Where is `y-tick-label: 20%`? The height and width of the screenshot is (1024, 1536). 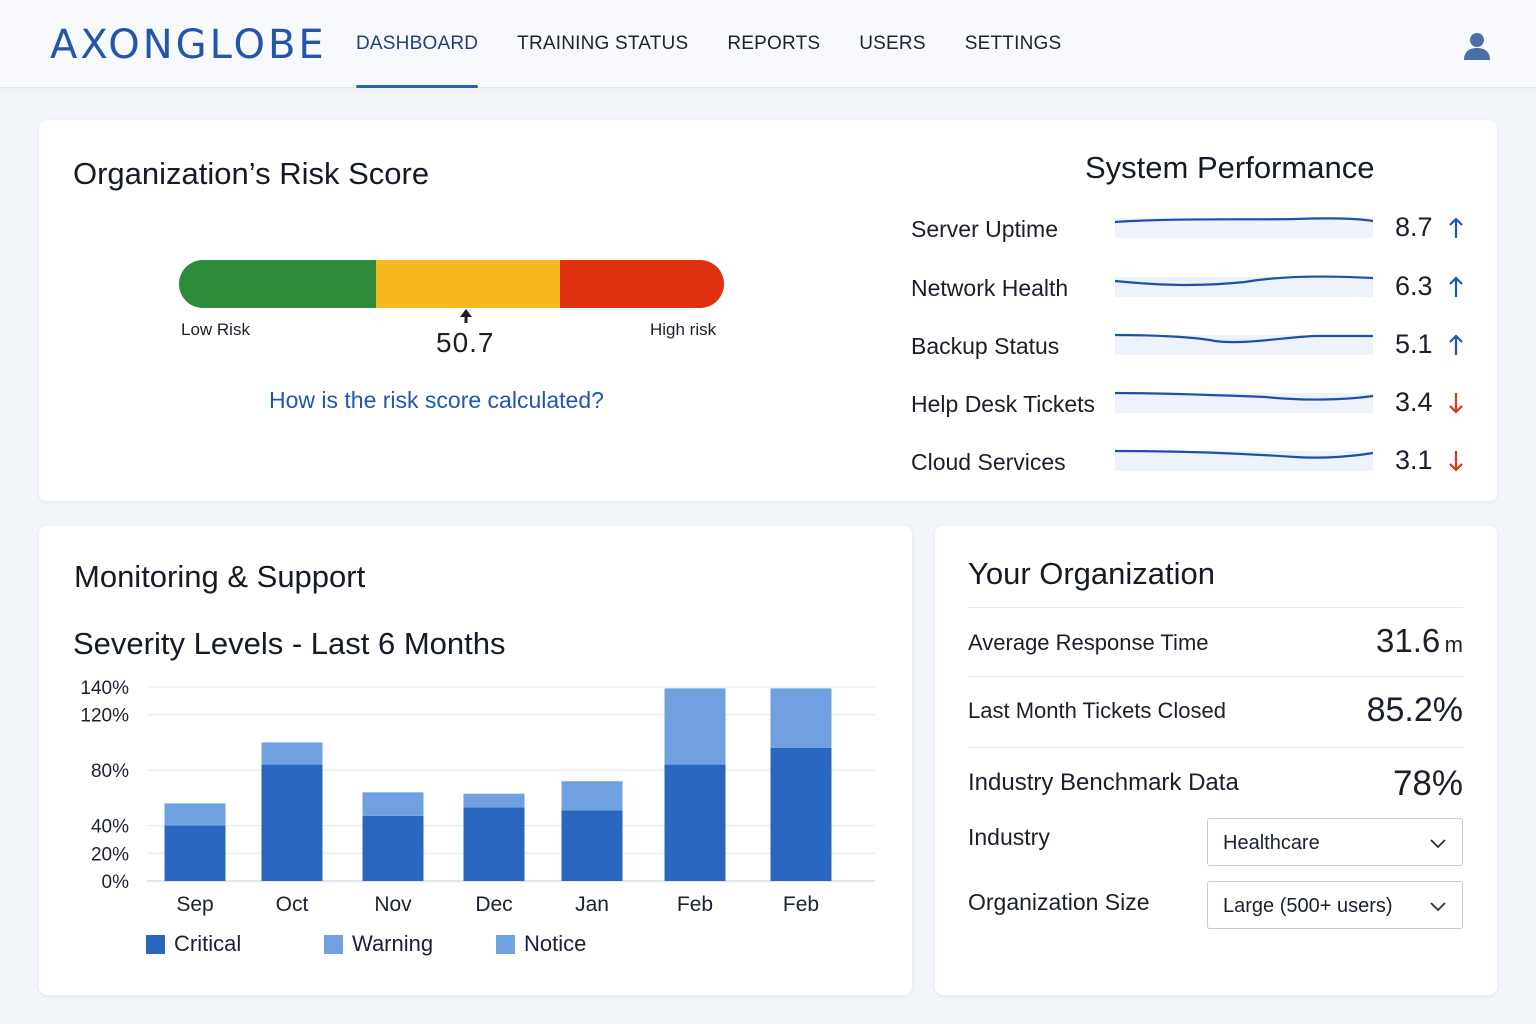
y-tick-label: 20% is located at coordinates (110, 854).